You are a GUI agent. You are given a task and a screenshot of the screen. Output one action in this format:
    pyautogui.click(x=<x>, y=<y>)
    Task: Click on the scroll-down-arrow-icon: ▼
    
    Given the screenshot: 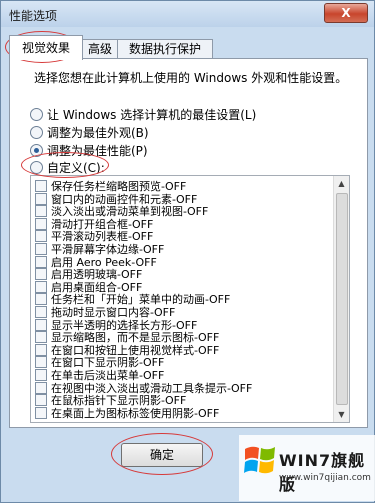 What is the action you would take?
    pyautogui.click(x=341, y=414)
    